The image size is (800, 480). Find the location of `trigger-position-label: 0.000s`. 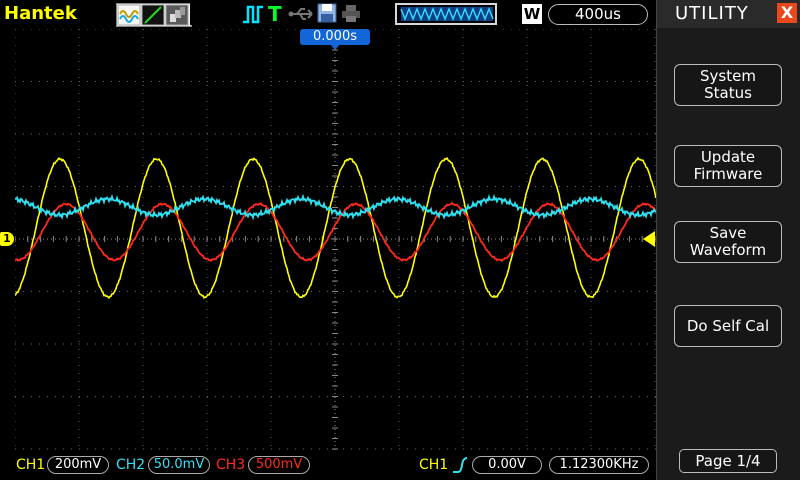

trigger-position-label: 0.000s is located at coordinates (335, 37).